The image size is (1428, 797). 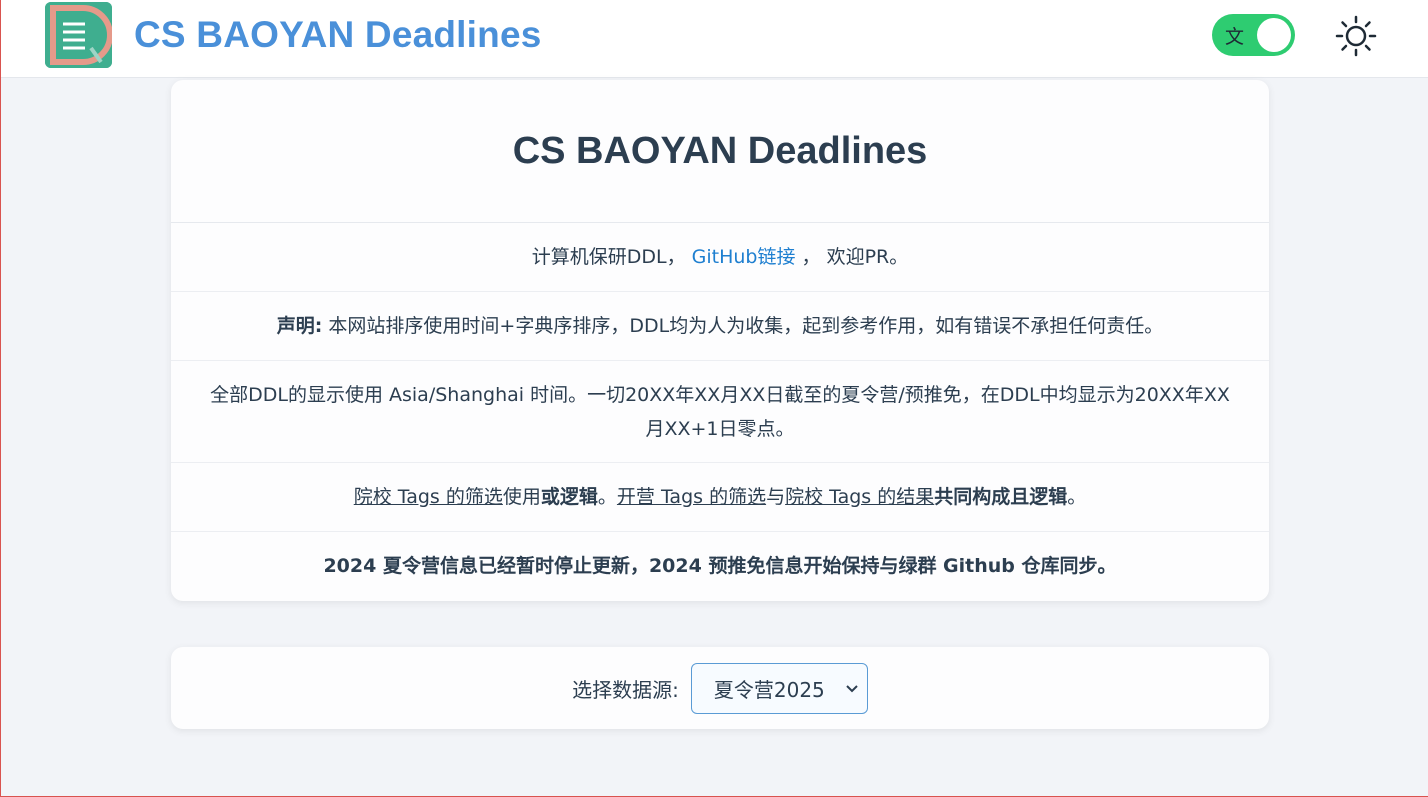 I want to click on page-title: CS BAOYAN Deadlines, so click(x=720, y=151).